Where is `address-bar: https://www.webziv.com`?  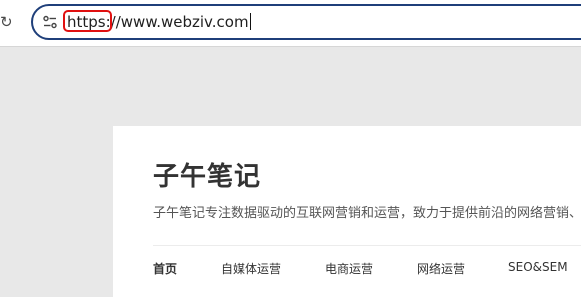
address-bar: https://www.webziv.com is located at coordinates (306, 22).